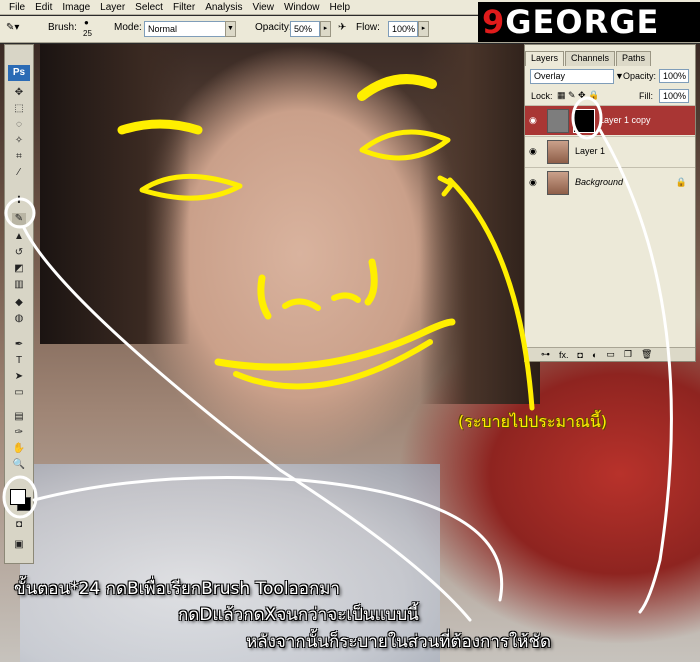 This screenshot has height=662, width=700. Describe the element at coordinates (594, 355) in the screenshot. I see `adjustment-icon: ◐` at that location.